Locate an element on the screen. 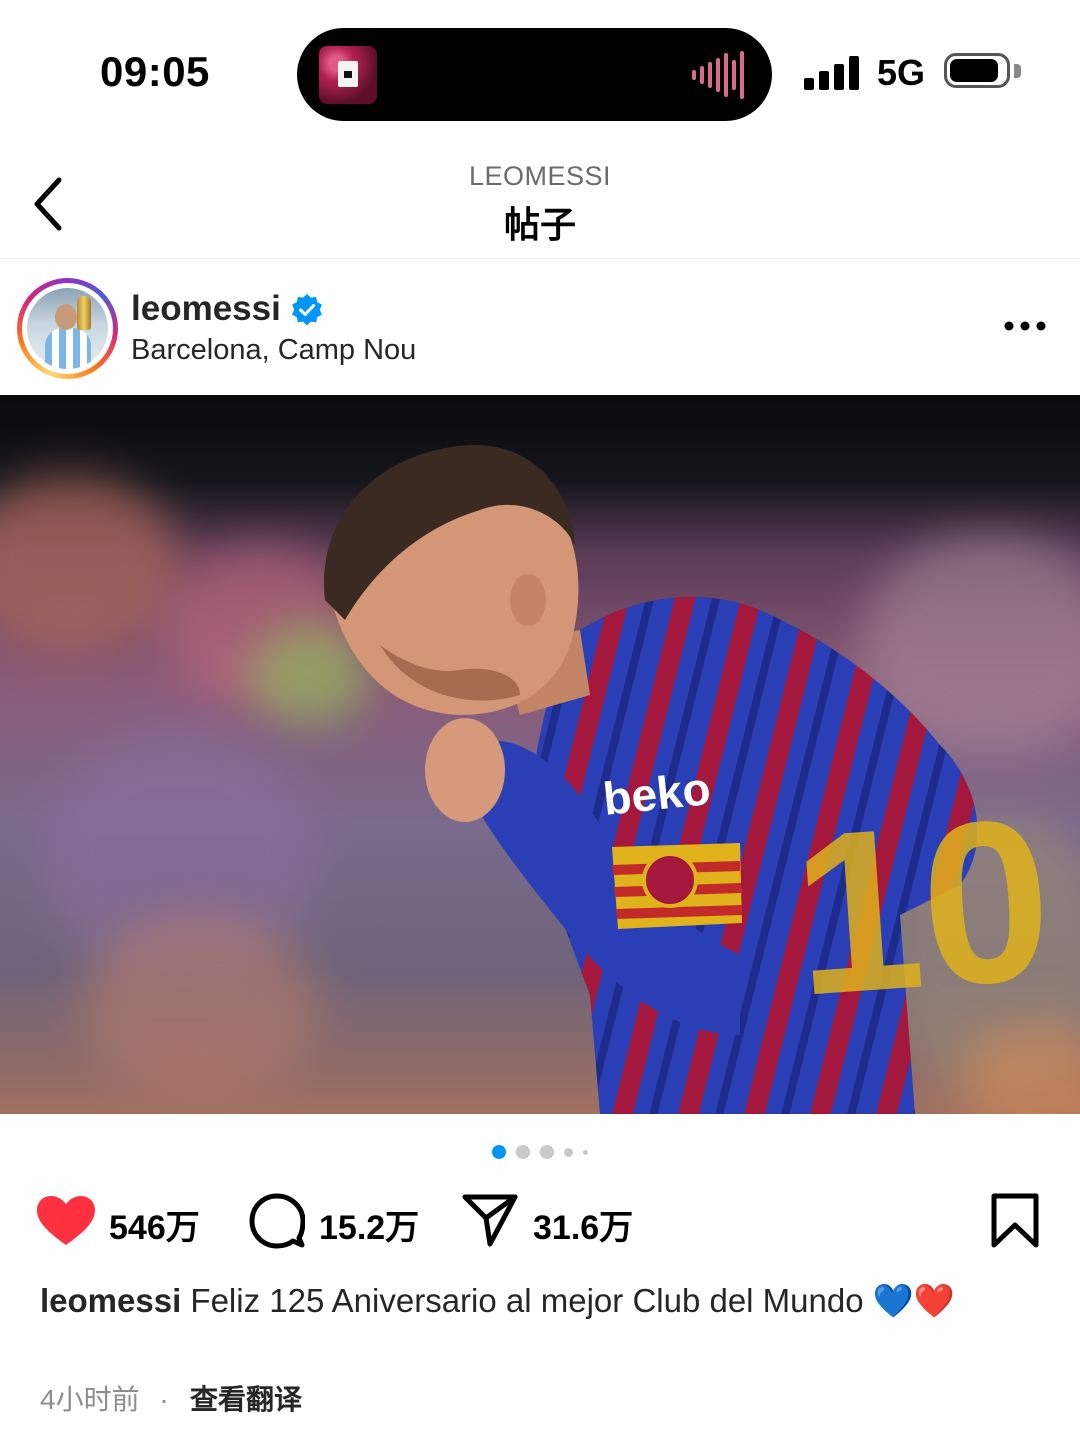 This screenshot has height=1456, width=1080. post-location: Barcelona, Camp Nou is located at coordinates (273, 350).